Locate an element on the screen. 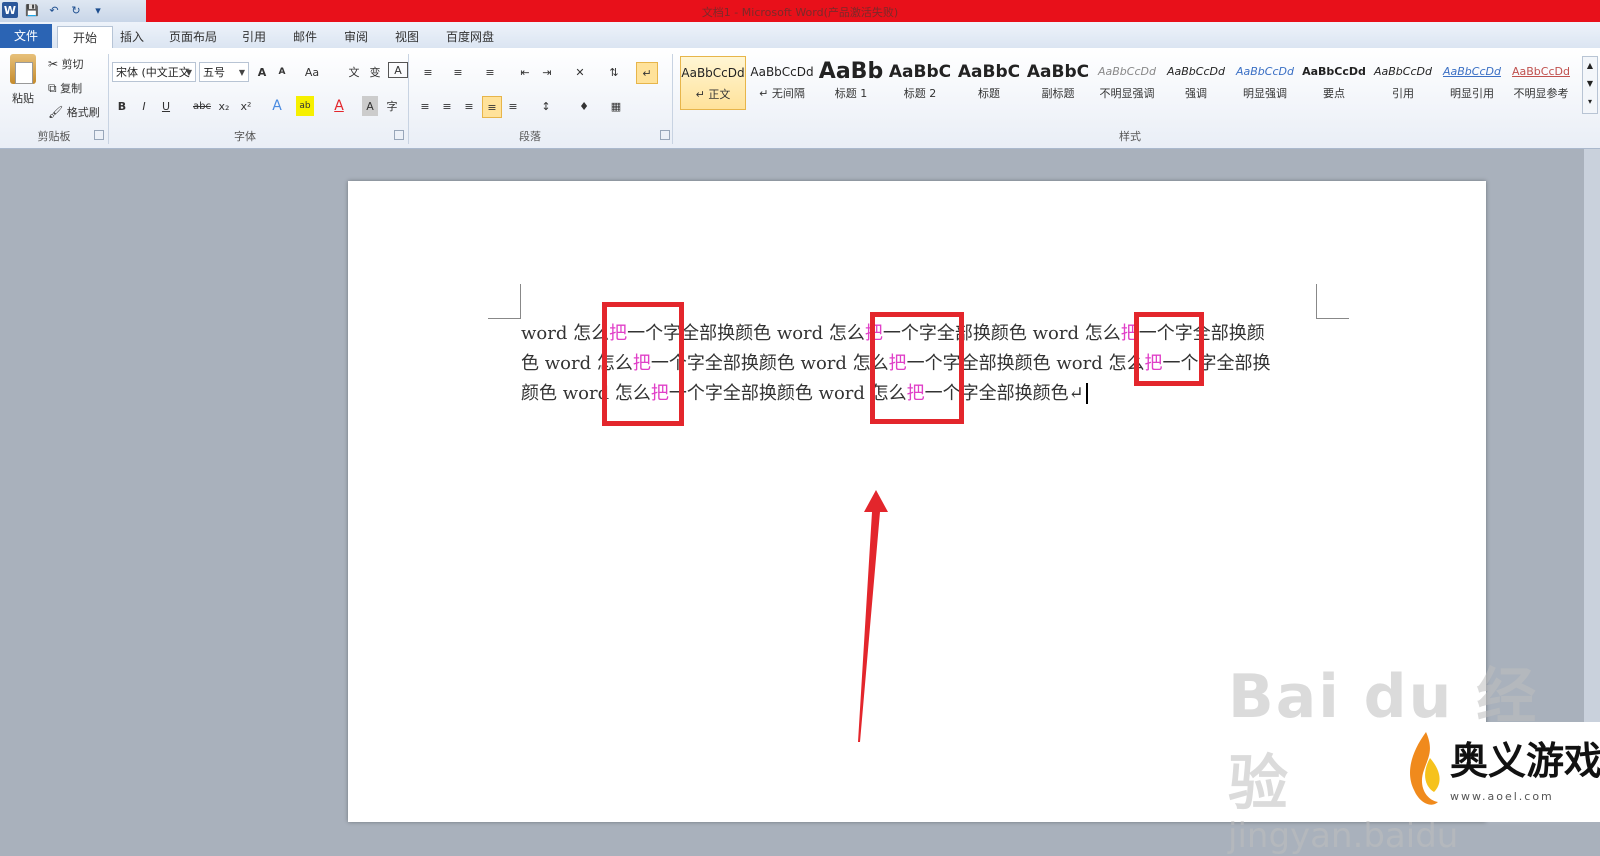 This screenshot has width=1600, height=856. style-heading-1: AaBb 标题 1 is located at coordinates (851, 83).